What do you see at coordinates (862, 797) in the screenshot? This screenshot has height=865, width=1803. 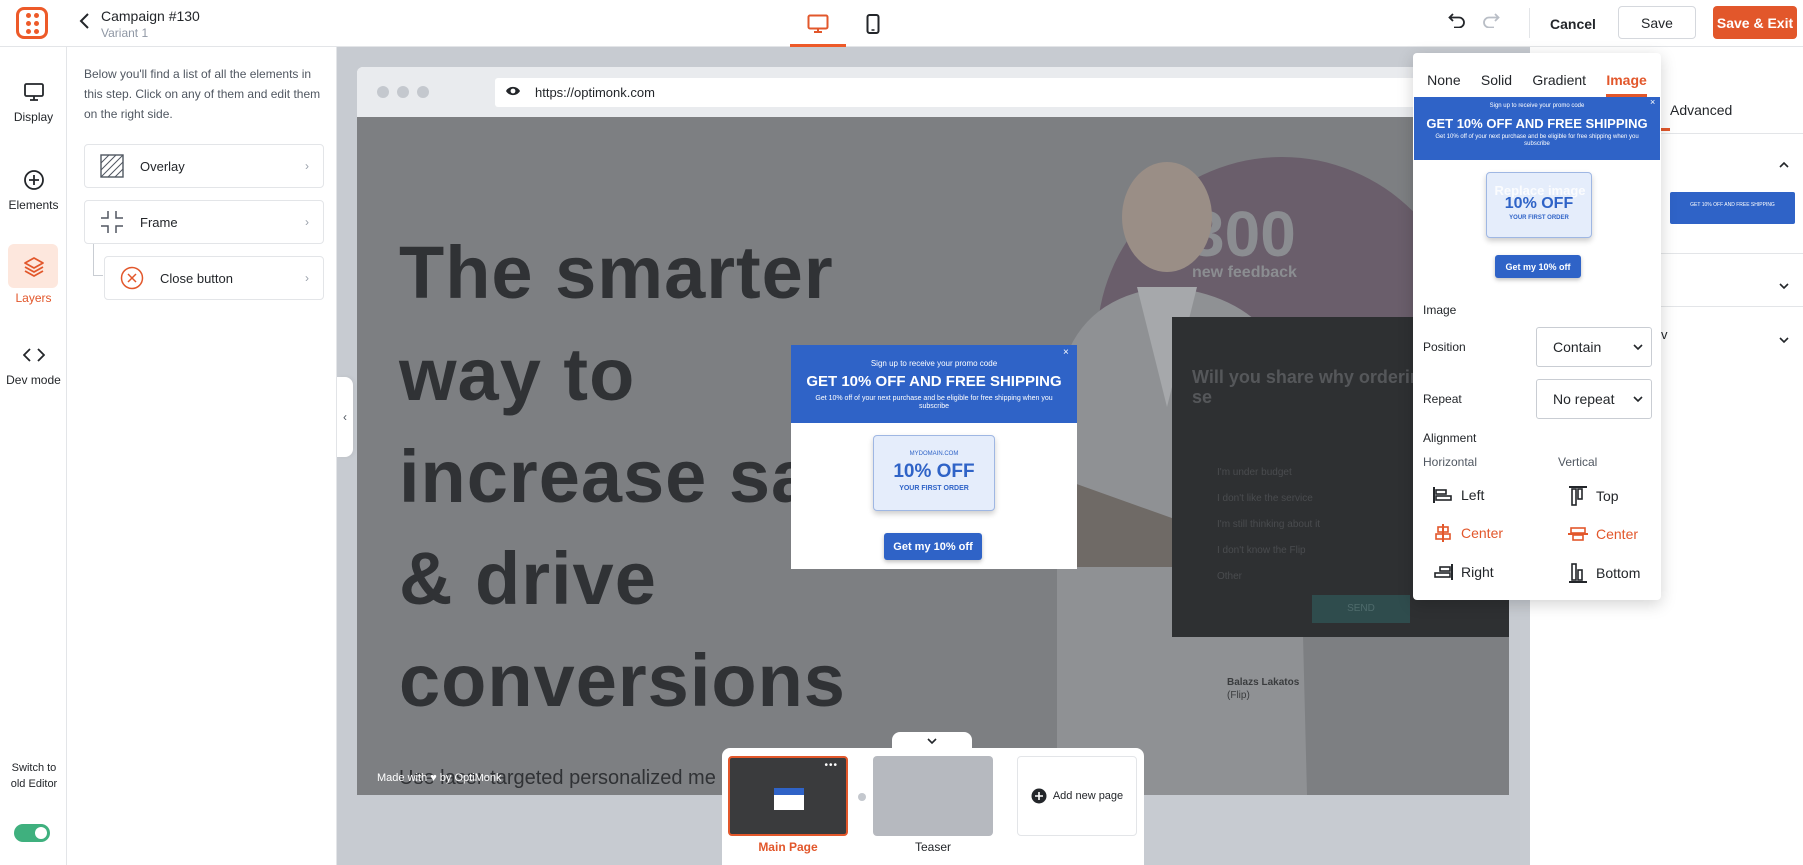 I see `page-connector-dot` at bounding box center [862, 797].